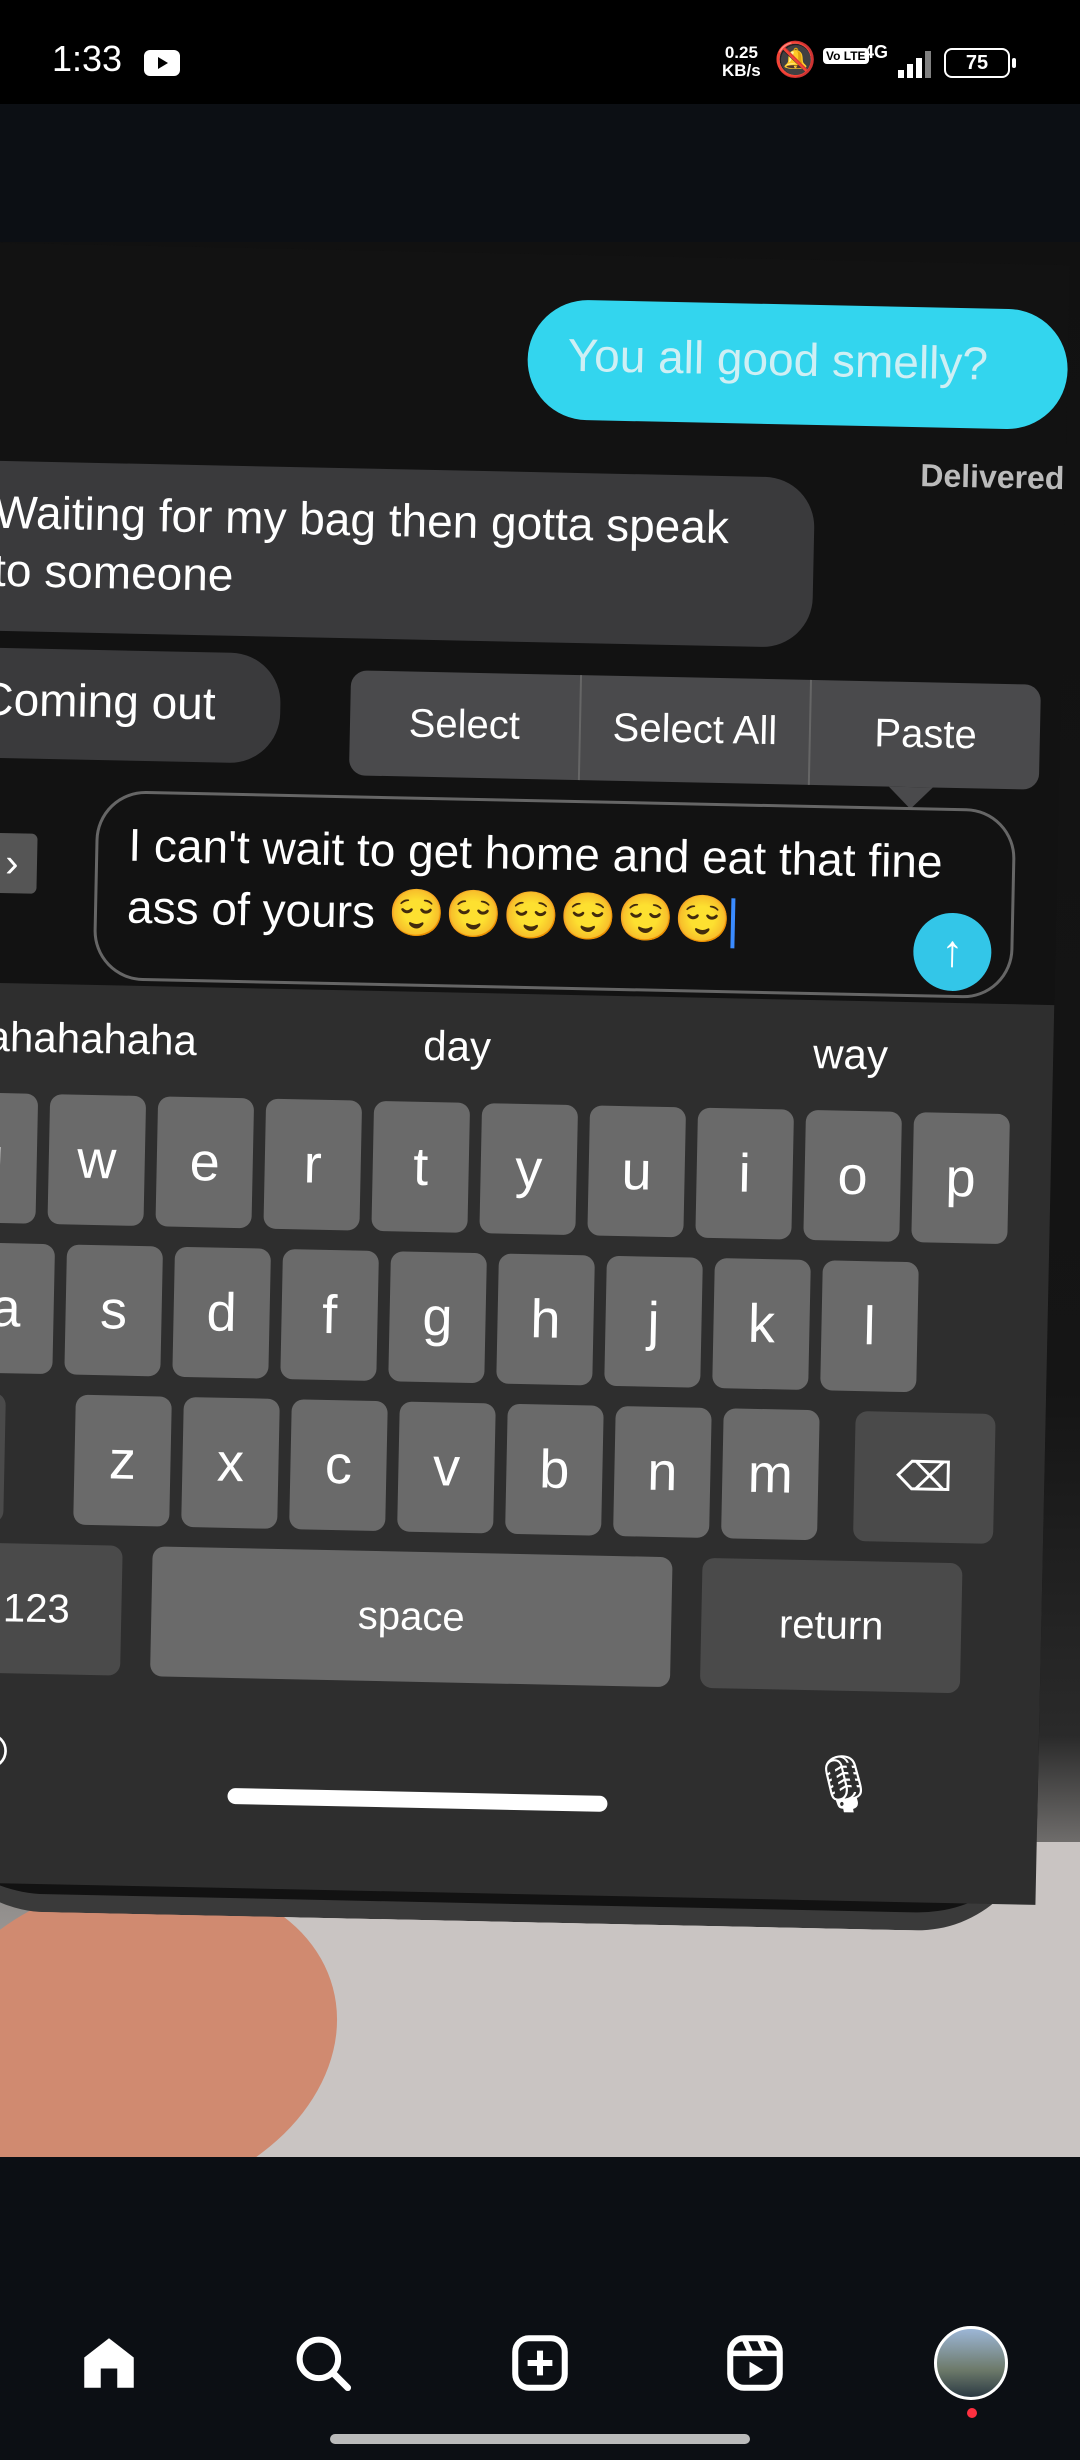  Describe the element at coordinates (313, 1164) in the screenshot. I see `key: r` at that location.